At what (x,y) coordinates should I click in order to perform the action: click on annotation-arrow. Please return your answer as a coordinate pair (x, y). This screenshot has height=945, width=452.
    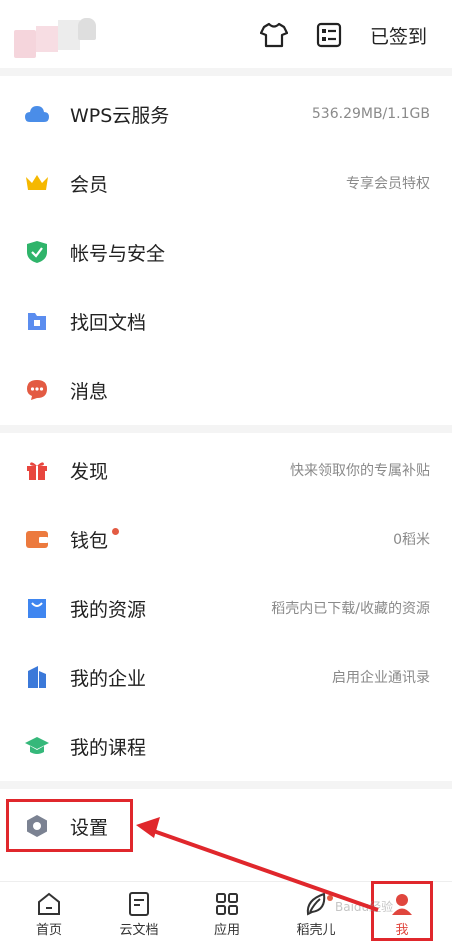
    Looking at the image, I should click on (257, 864).